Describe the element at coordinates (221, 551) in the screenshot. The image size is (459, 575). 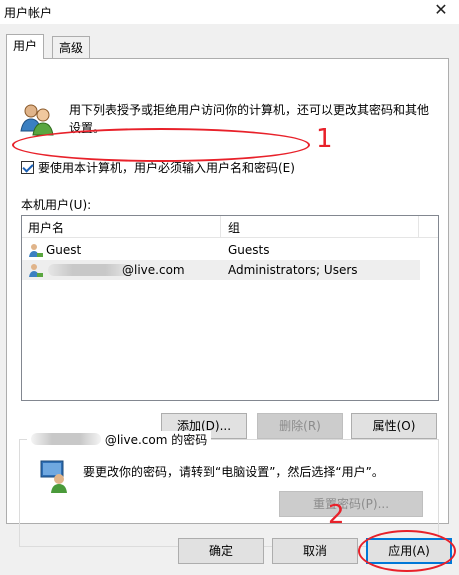
I see `ok-button: 确定` at that location.